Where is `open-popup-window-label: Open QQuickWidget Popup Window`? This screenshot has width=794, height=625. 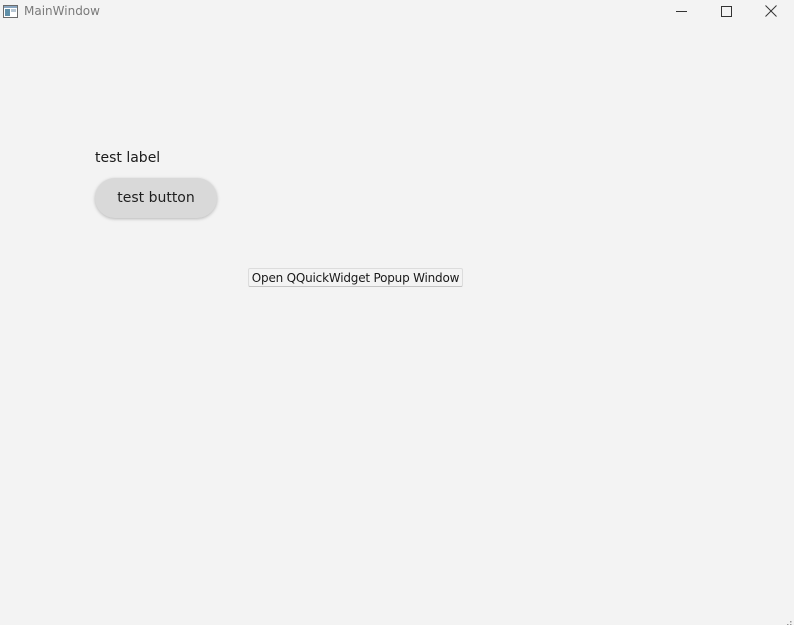 open-popup-window-label: Open QQuickWidget Popup Window is located at coordinates (355, 277).